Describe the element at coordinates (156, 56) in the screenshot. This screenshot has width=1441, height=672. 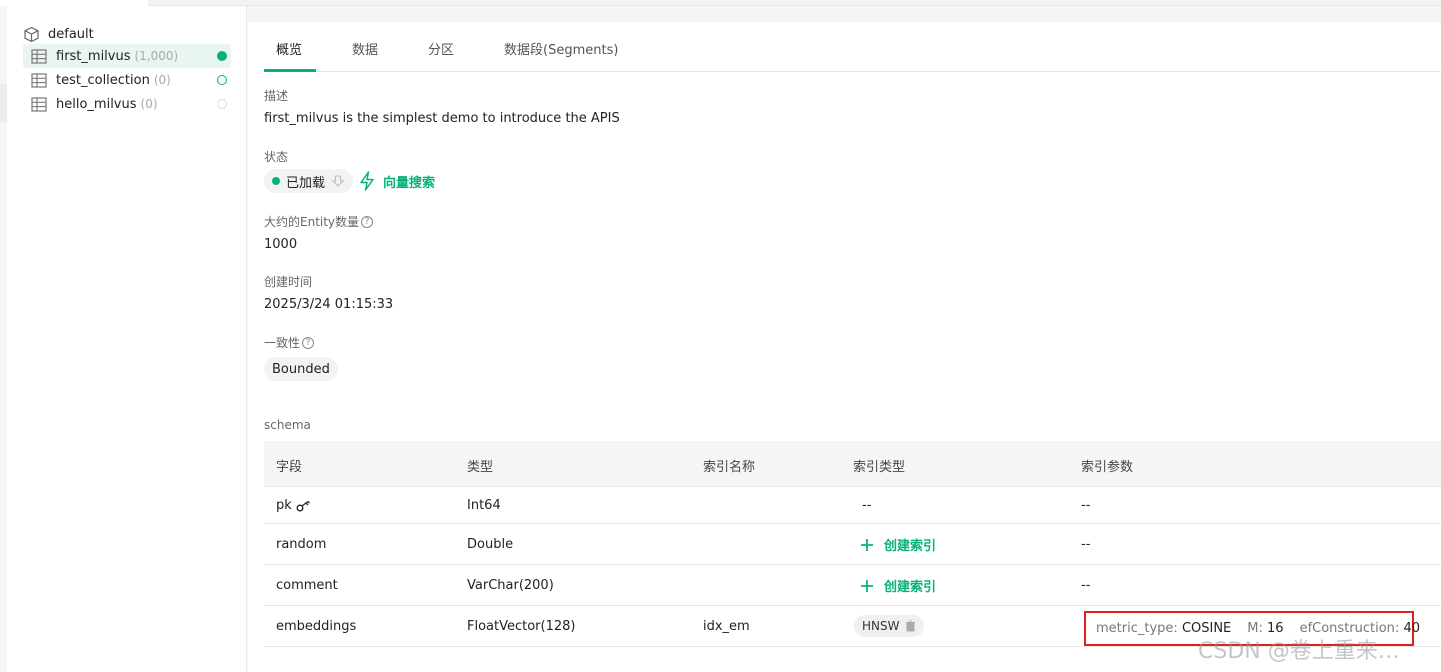
I see `collection-count: (1,000)` at that location.